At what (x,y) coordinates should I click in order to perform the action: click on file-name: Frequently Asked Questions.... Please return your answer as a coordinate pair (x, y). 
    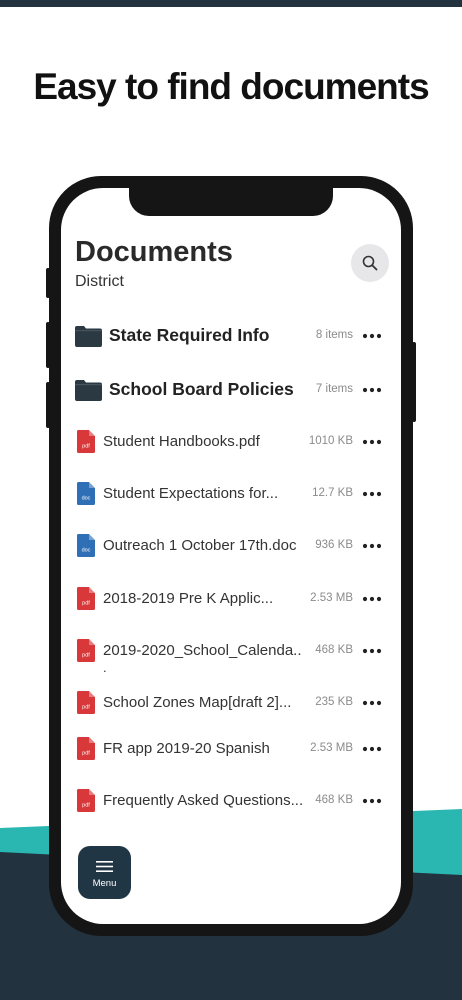
    Looking at the image, I should click on (203, 800).